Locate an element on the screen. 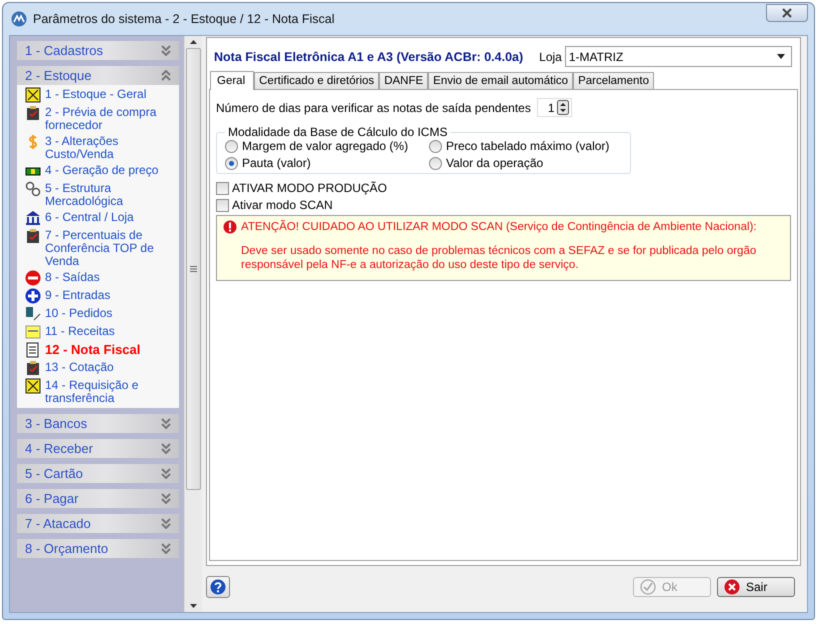 This screenshot has width=825, height=627. help-button is located at coordinates (218, 587).